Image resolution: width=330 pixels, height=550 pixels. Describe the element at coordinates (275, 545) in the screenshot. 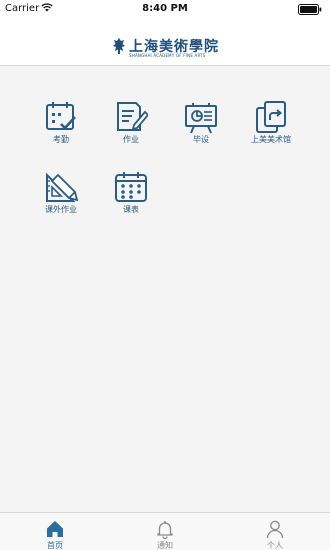

I see `tab-label: 个人` at that location.